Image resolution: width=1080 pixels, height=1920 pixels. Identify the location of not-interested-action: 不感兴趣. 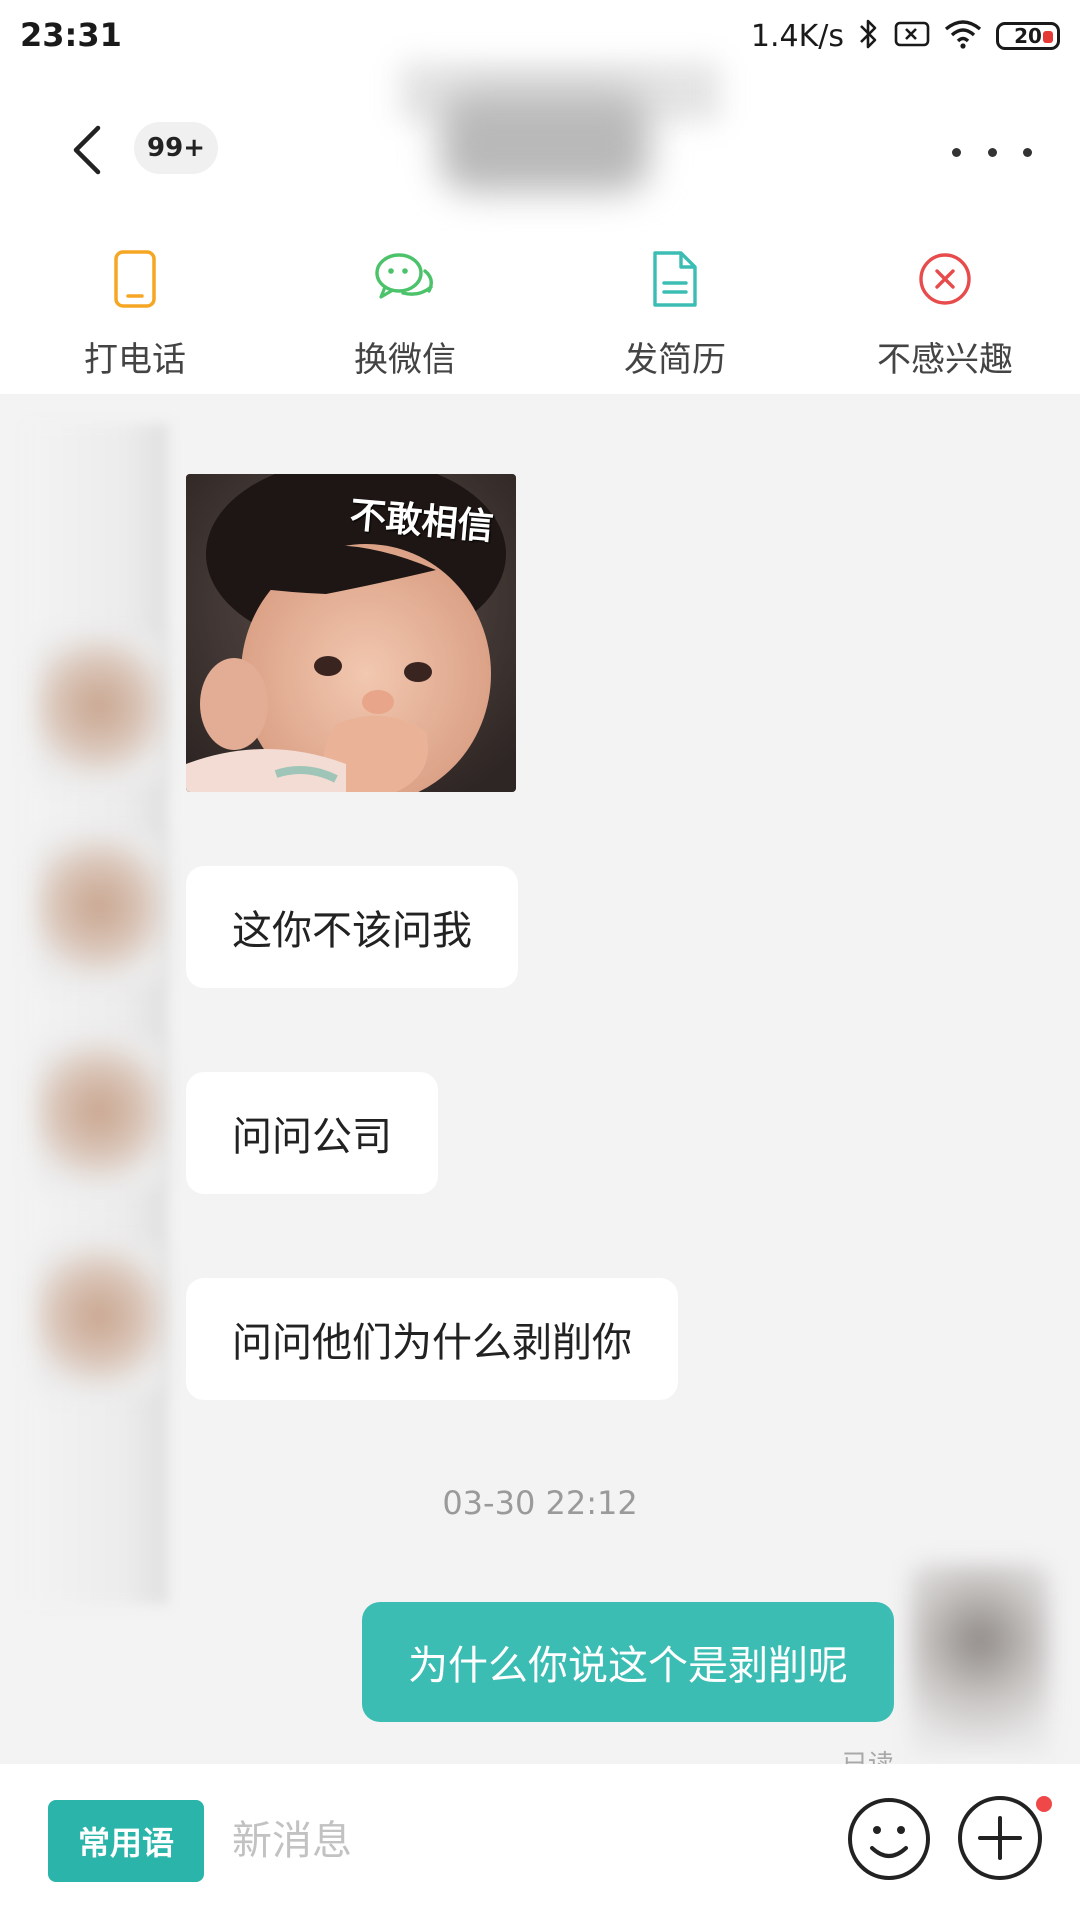
(945, 313).